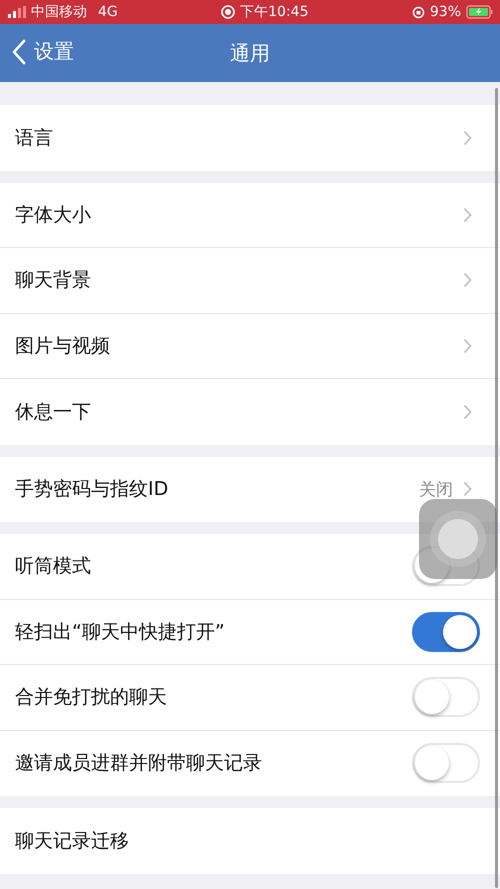 The width and height of the screenshot is (500, 889). What do you see at coordinates (445, 12) in the screenshot?
I see `battery-text: 93%` at bounding box center [445, 12].